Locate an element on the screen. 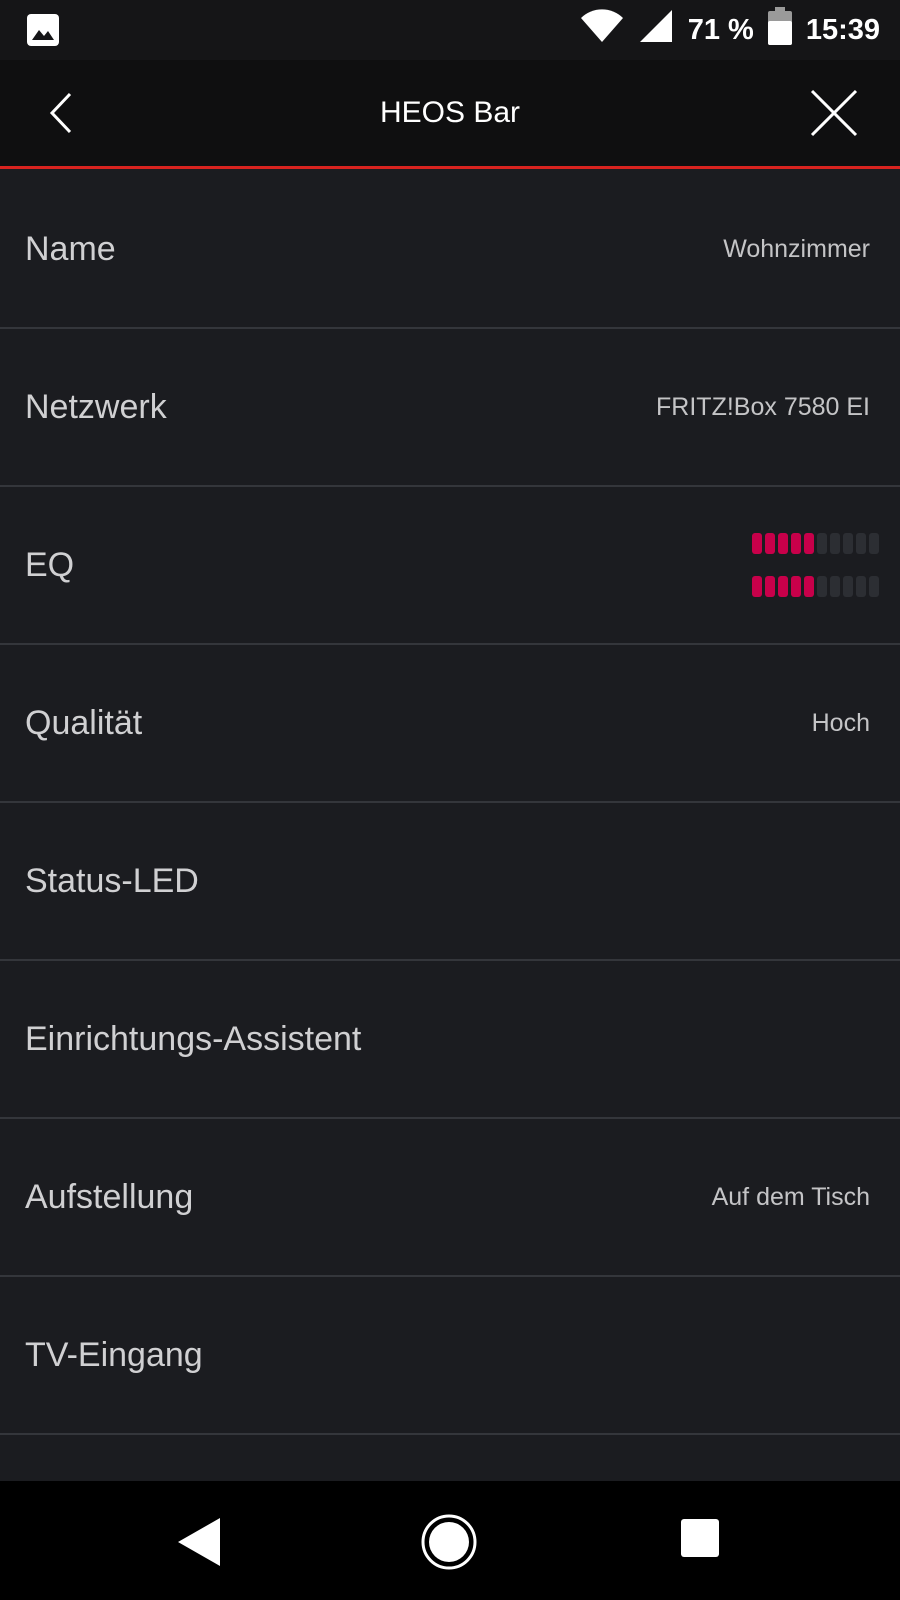 The image size is (900, 1600). close-icon is located at coordinates (834, 113).